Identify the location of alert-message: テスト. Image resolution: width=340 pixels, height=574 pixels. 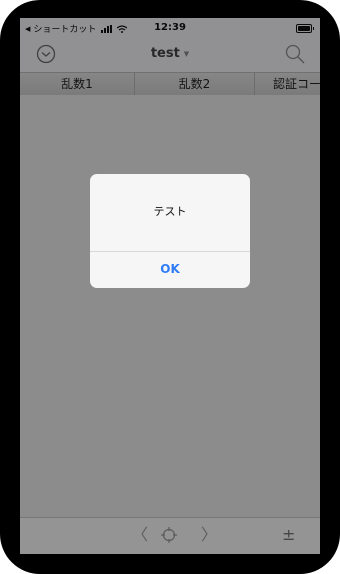
(170, 211).